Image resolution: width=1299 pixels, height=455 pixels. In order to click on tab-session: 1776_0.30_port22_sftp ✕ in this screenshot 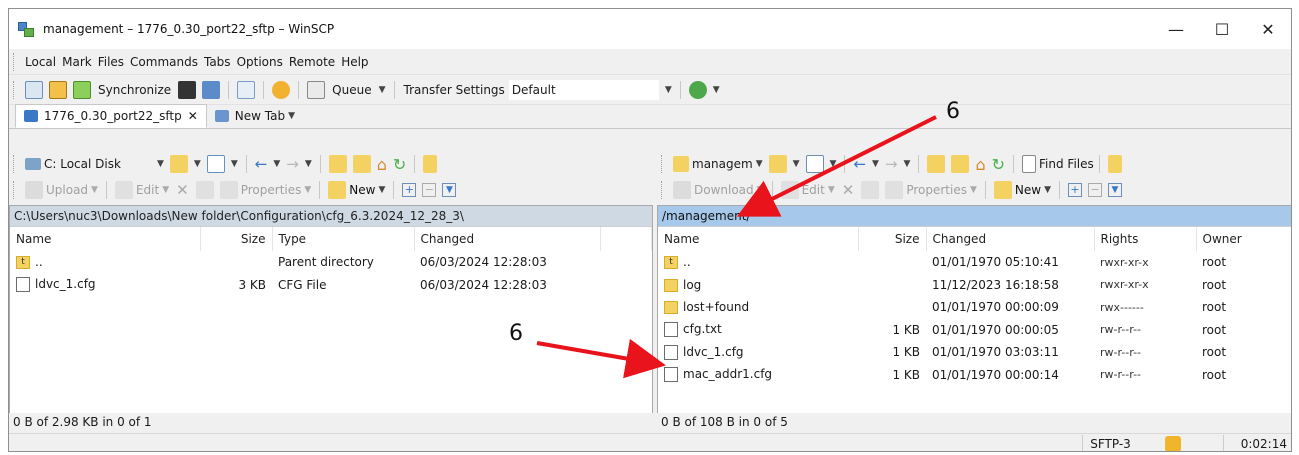, I will do `click(111, 116)`.